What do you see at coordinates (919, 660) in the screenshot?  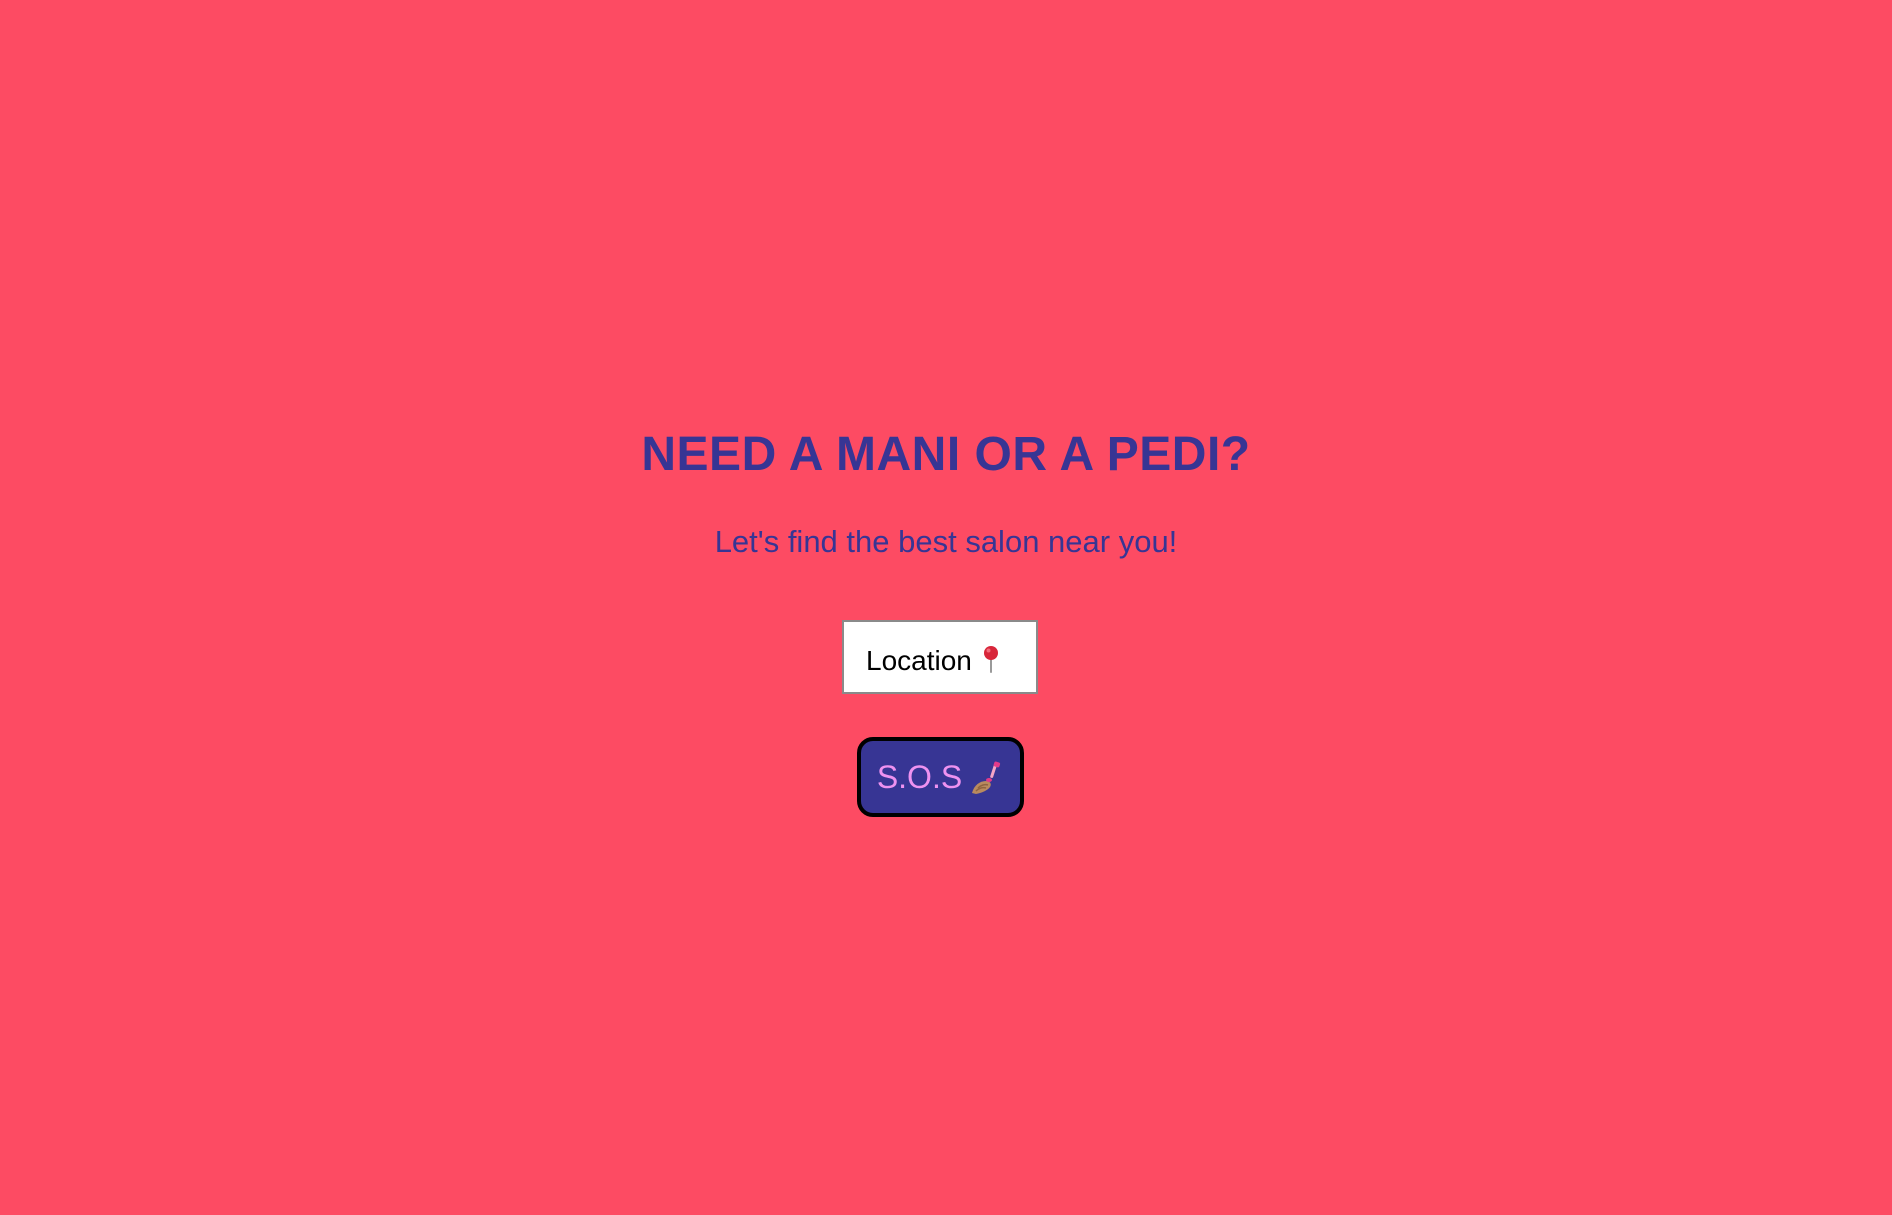 I see `location-label: Location` at bounding box center [919, 660].